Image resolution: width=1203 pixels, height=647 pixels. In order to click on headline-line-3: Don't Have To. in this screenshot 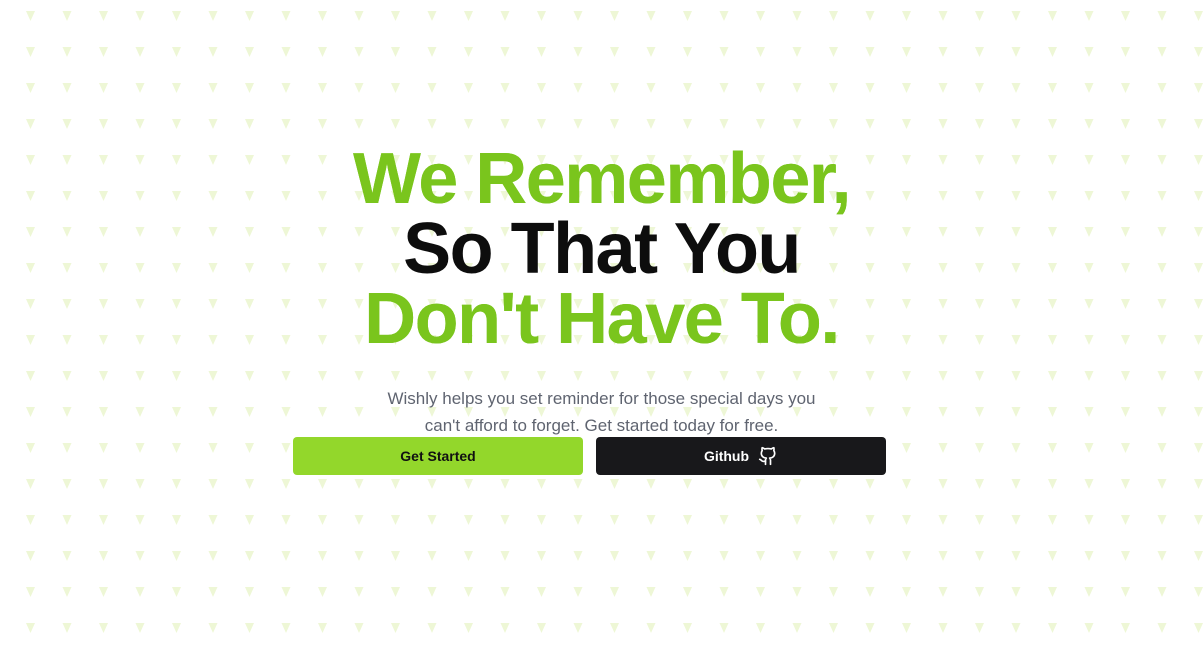, I will do `click(601, 319)`.